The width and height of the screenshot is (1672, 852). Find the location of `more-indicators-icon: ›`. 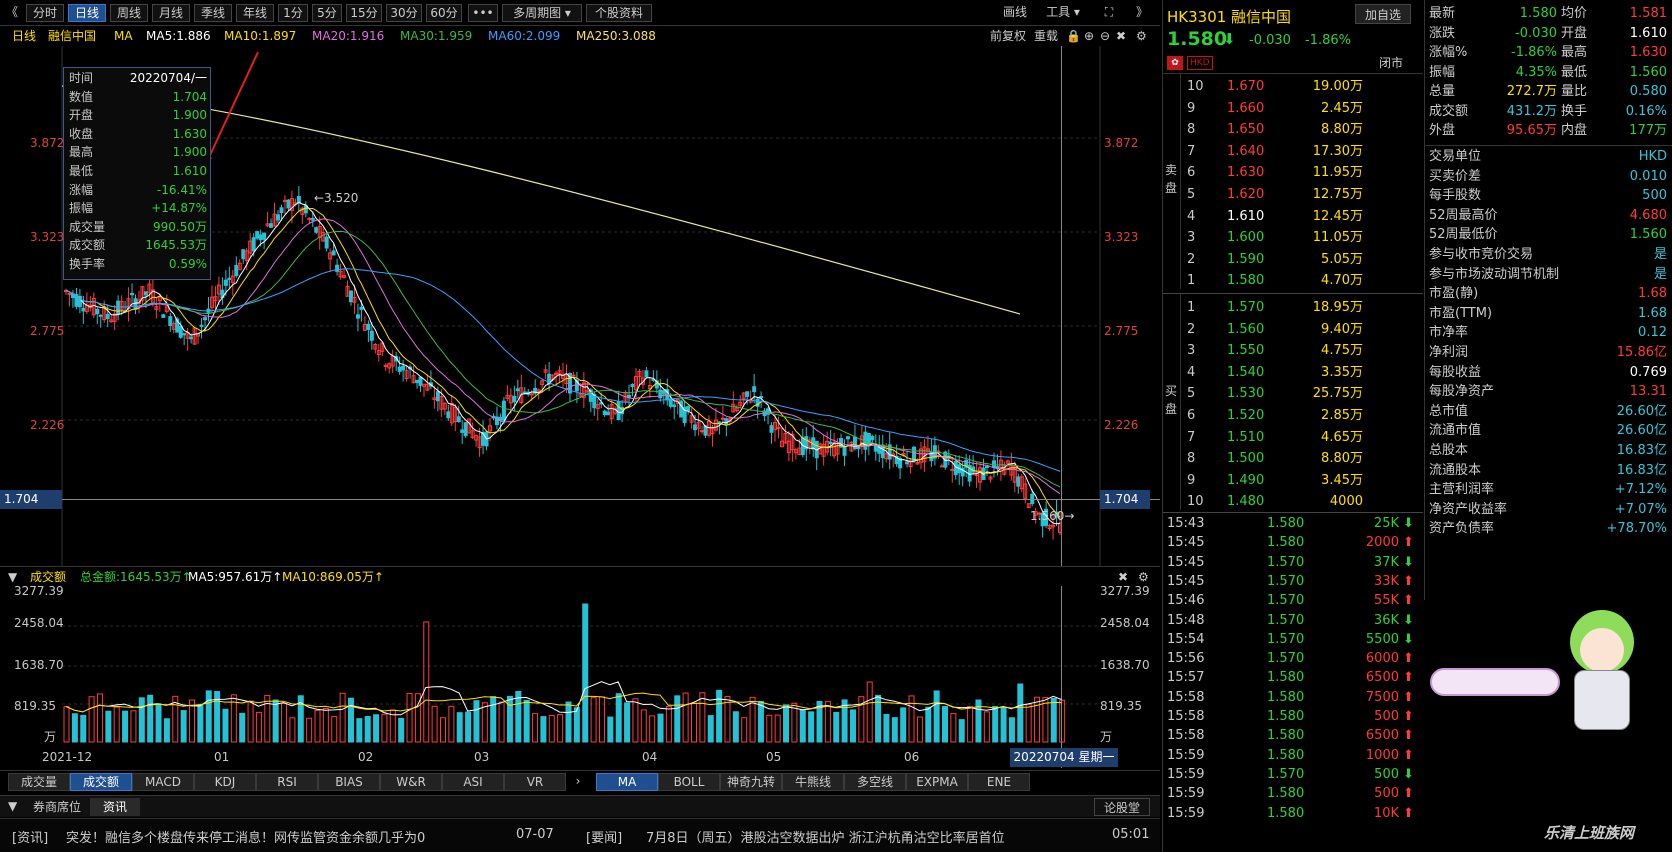

more-indicators-icon: › is located at coordinates (578, 782).